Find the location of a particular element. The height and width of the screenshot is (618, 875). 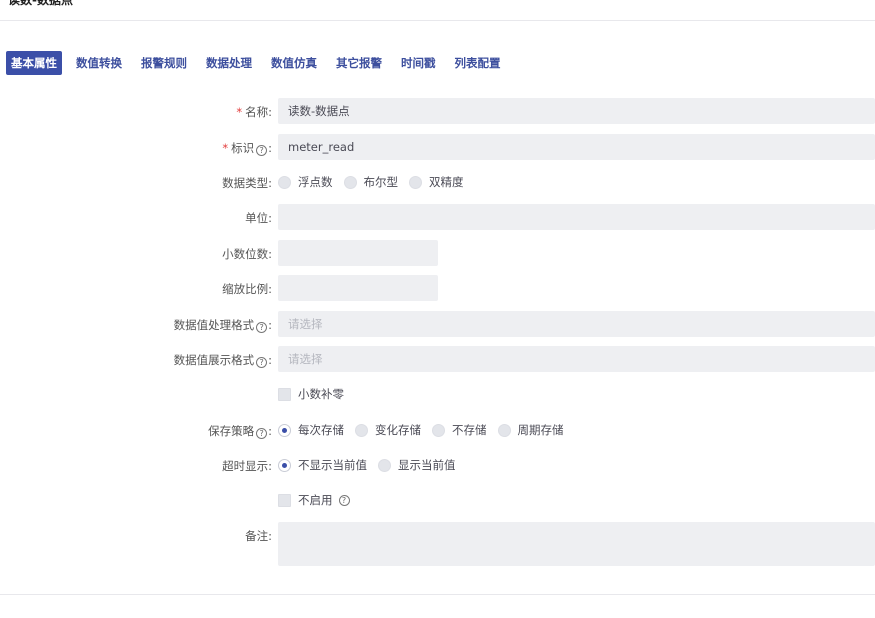

remark-textarea is located at coordinates (576, 544).